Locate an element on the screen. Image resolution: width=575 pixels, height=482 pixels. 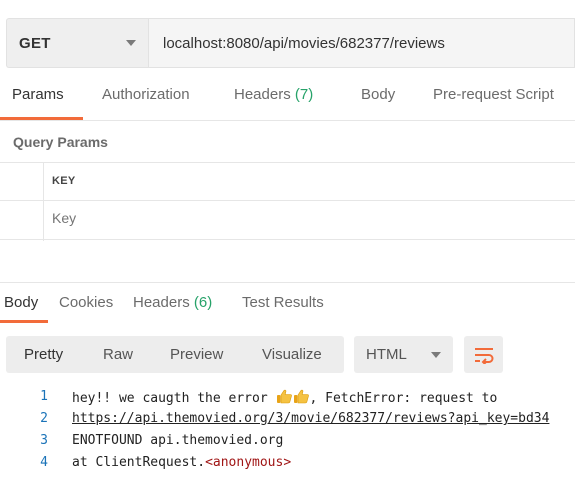
params-row is located at coordinates (287, 220).